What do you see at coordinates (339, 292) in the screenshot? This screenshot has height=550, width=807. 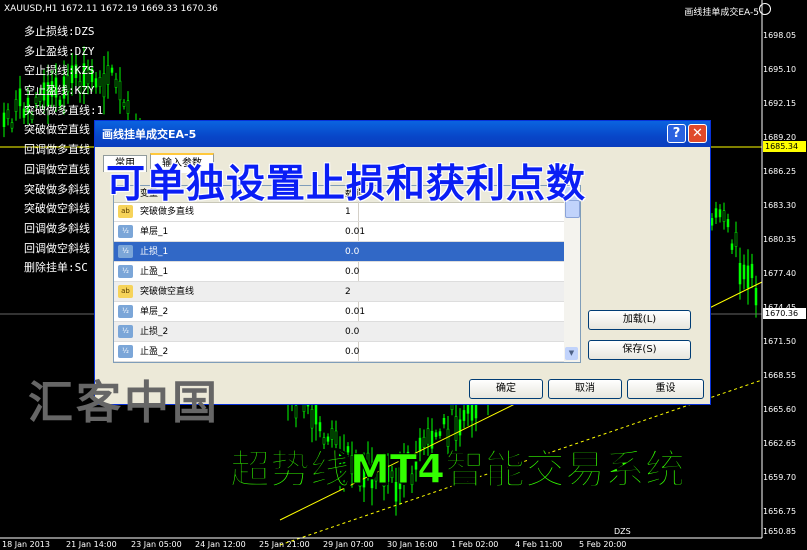 I see `table-row: ab 突破做空直线 2` at bounding box center [339, 292].